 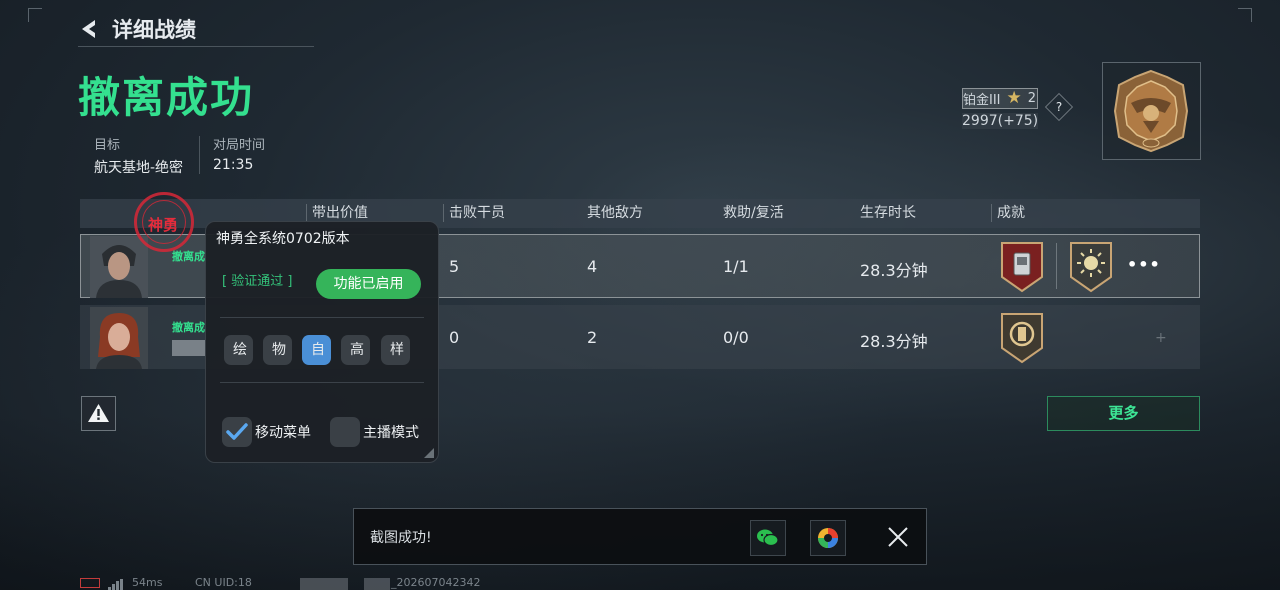 What do you see at coordinates (753, 213) in the screenshot?
I see `col-header-assists: 救助/复活` at bounding box center [753, 213].